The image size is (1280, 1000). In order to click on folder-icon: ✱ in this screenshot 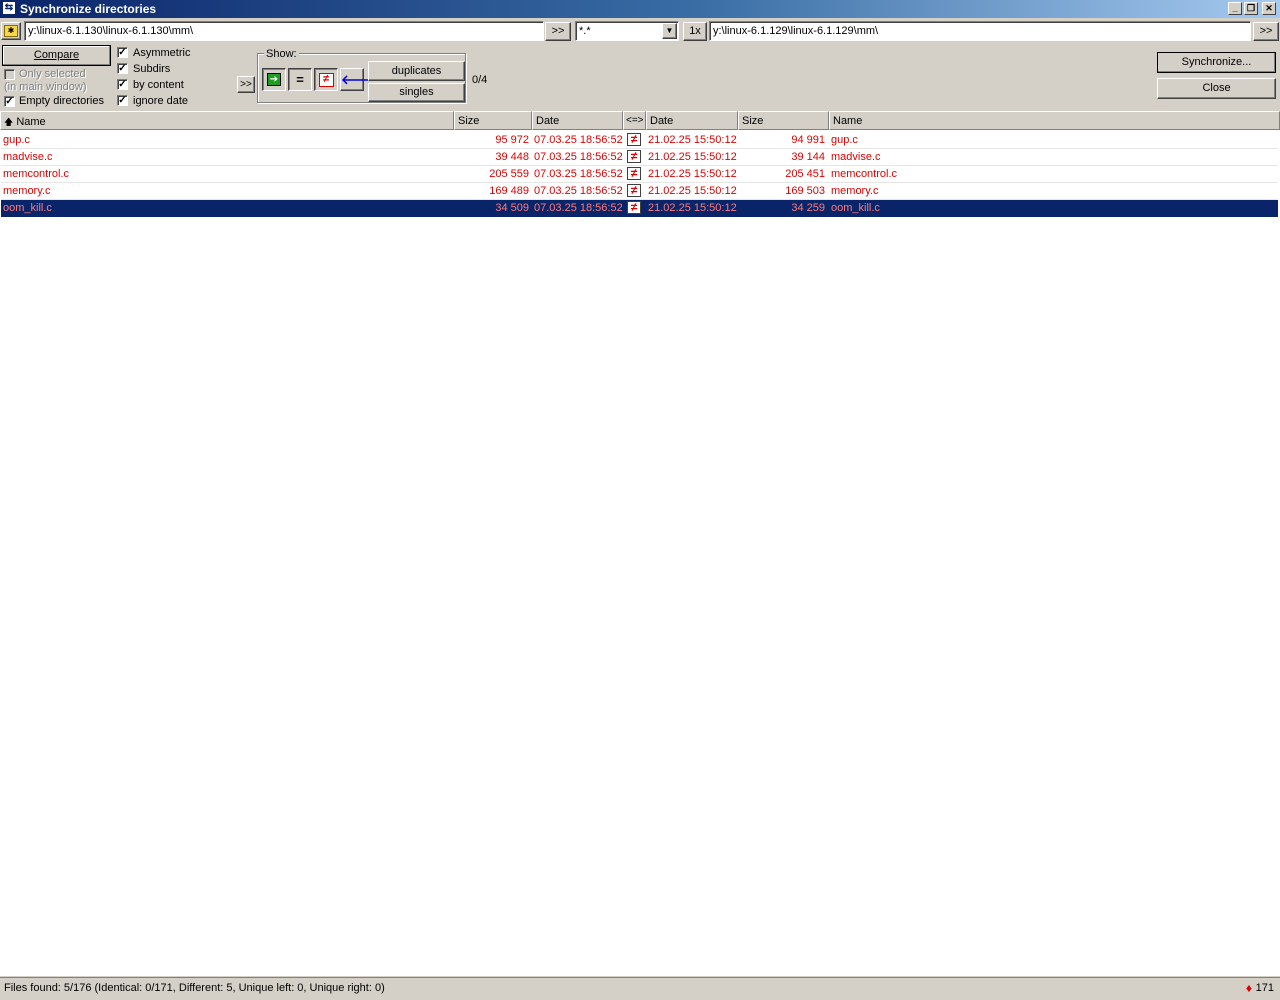, I will do `click(11, 31)`.